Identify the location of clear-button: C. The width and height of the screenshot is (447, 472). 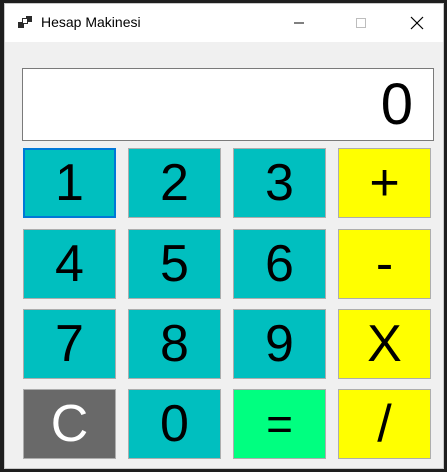
(69, 424).